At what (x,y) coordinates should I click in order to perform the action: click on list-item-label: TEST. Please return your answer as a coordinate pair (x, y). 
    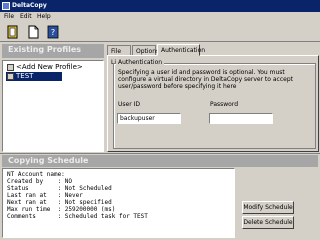
    Looking at the image, I should click on (25, 76).